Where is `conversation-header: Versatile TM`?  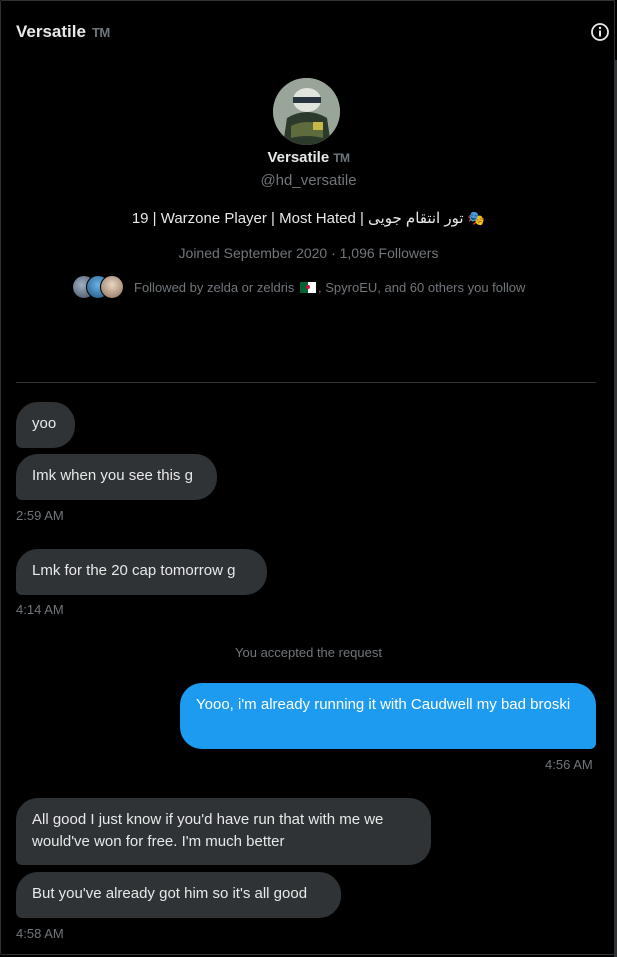 conversation-header: Versatile TM is located at coordinates (63, 32).